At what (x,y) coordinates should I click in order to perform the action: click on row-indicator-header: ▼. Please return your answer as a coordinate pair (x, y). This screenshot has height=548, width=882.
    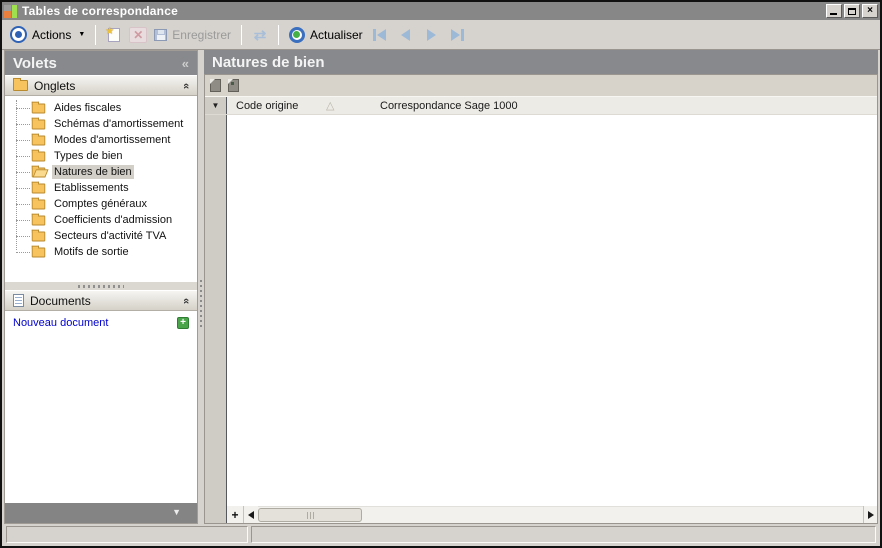
    Looking at the image, I should click on (216, 105).